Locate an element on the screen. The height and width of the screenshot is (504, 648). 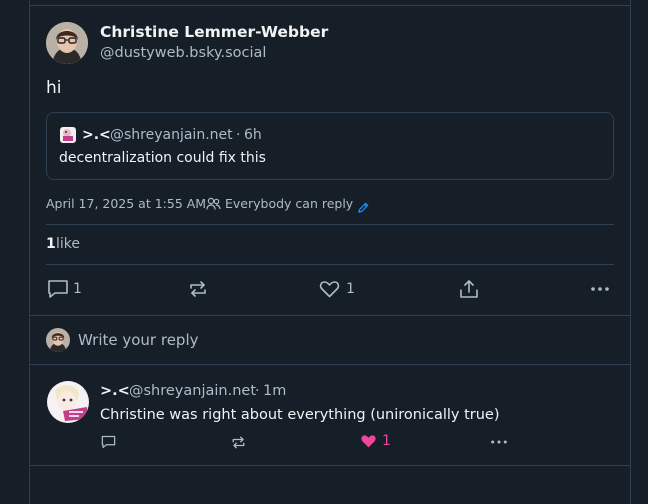
reply-reply-button is located at coordinates (108, 442).